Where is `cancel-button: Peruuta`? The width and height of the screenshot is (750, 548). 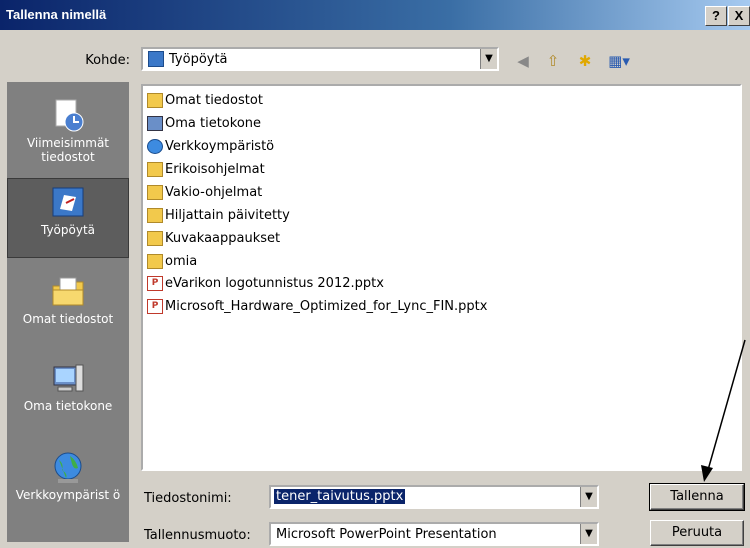 cancel-button: Peruuta is located at coordinates (697, 533).